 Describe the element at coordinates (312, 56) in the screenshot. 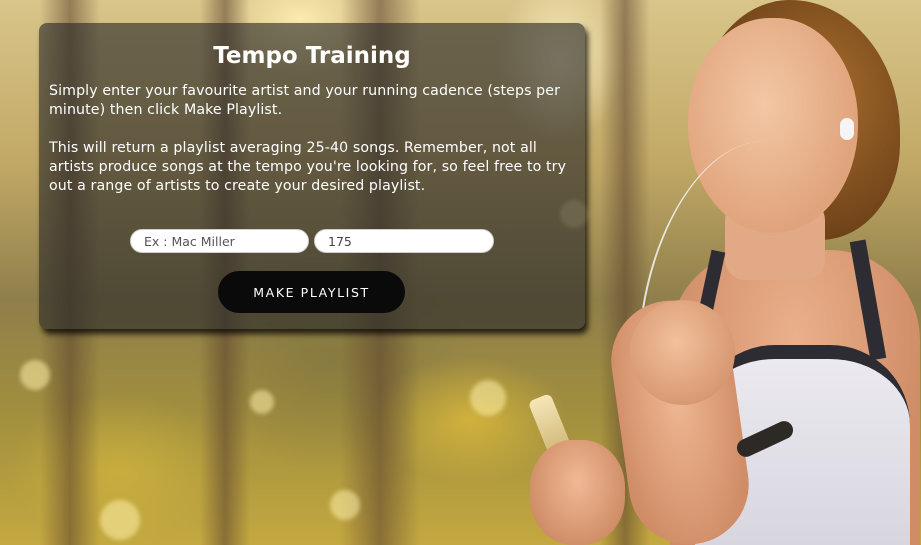

I see `page-title: Tempo Training` at that location.